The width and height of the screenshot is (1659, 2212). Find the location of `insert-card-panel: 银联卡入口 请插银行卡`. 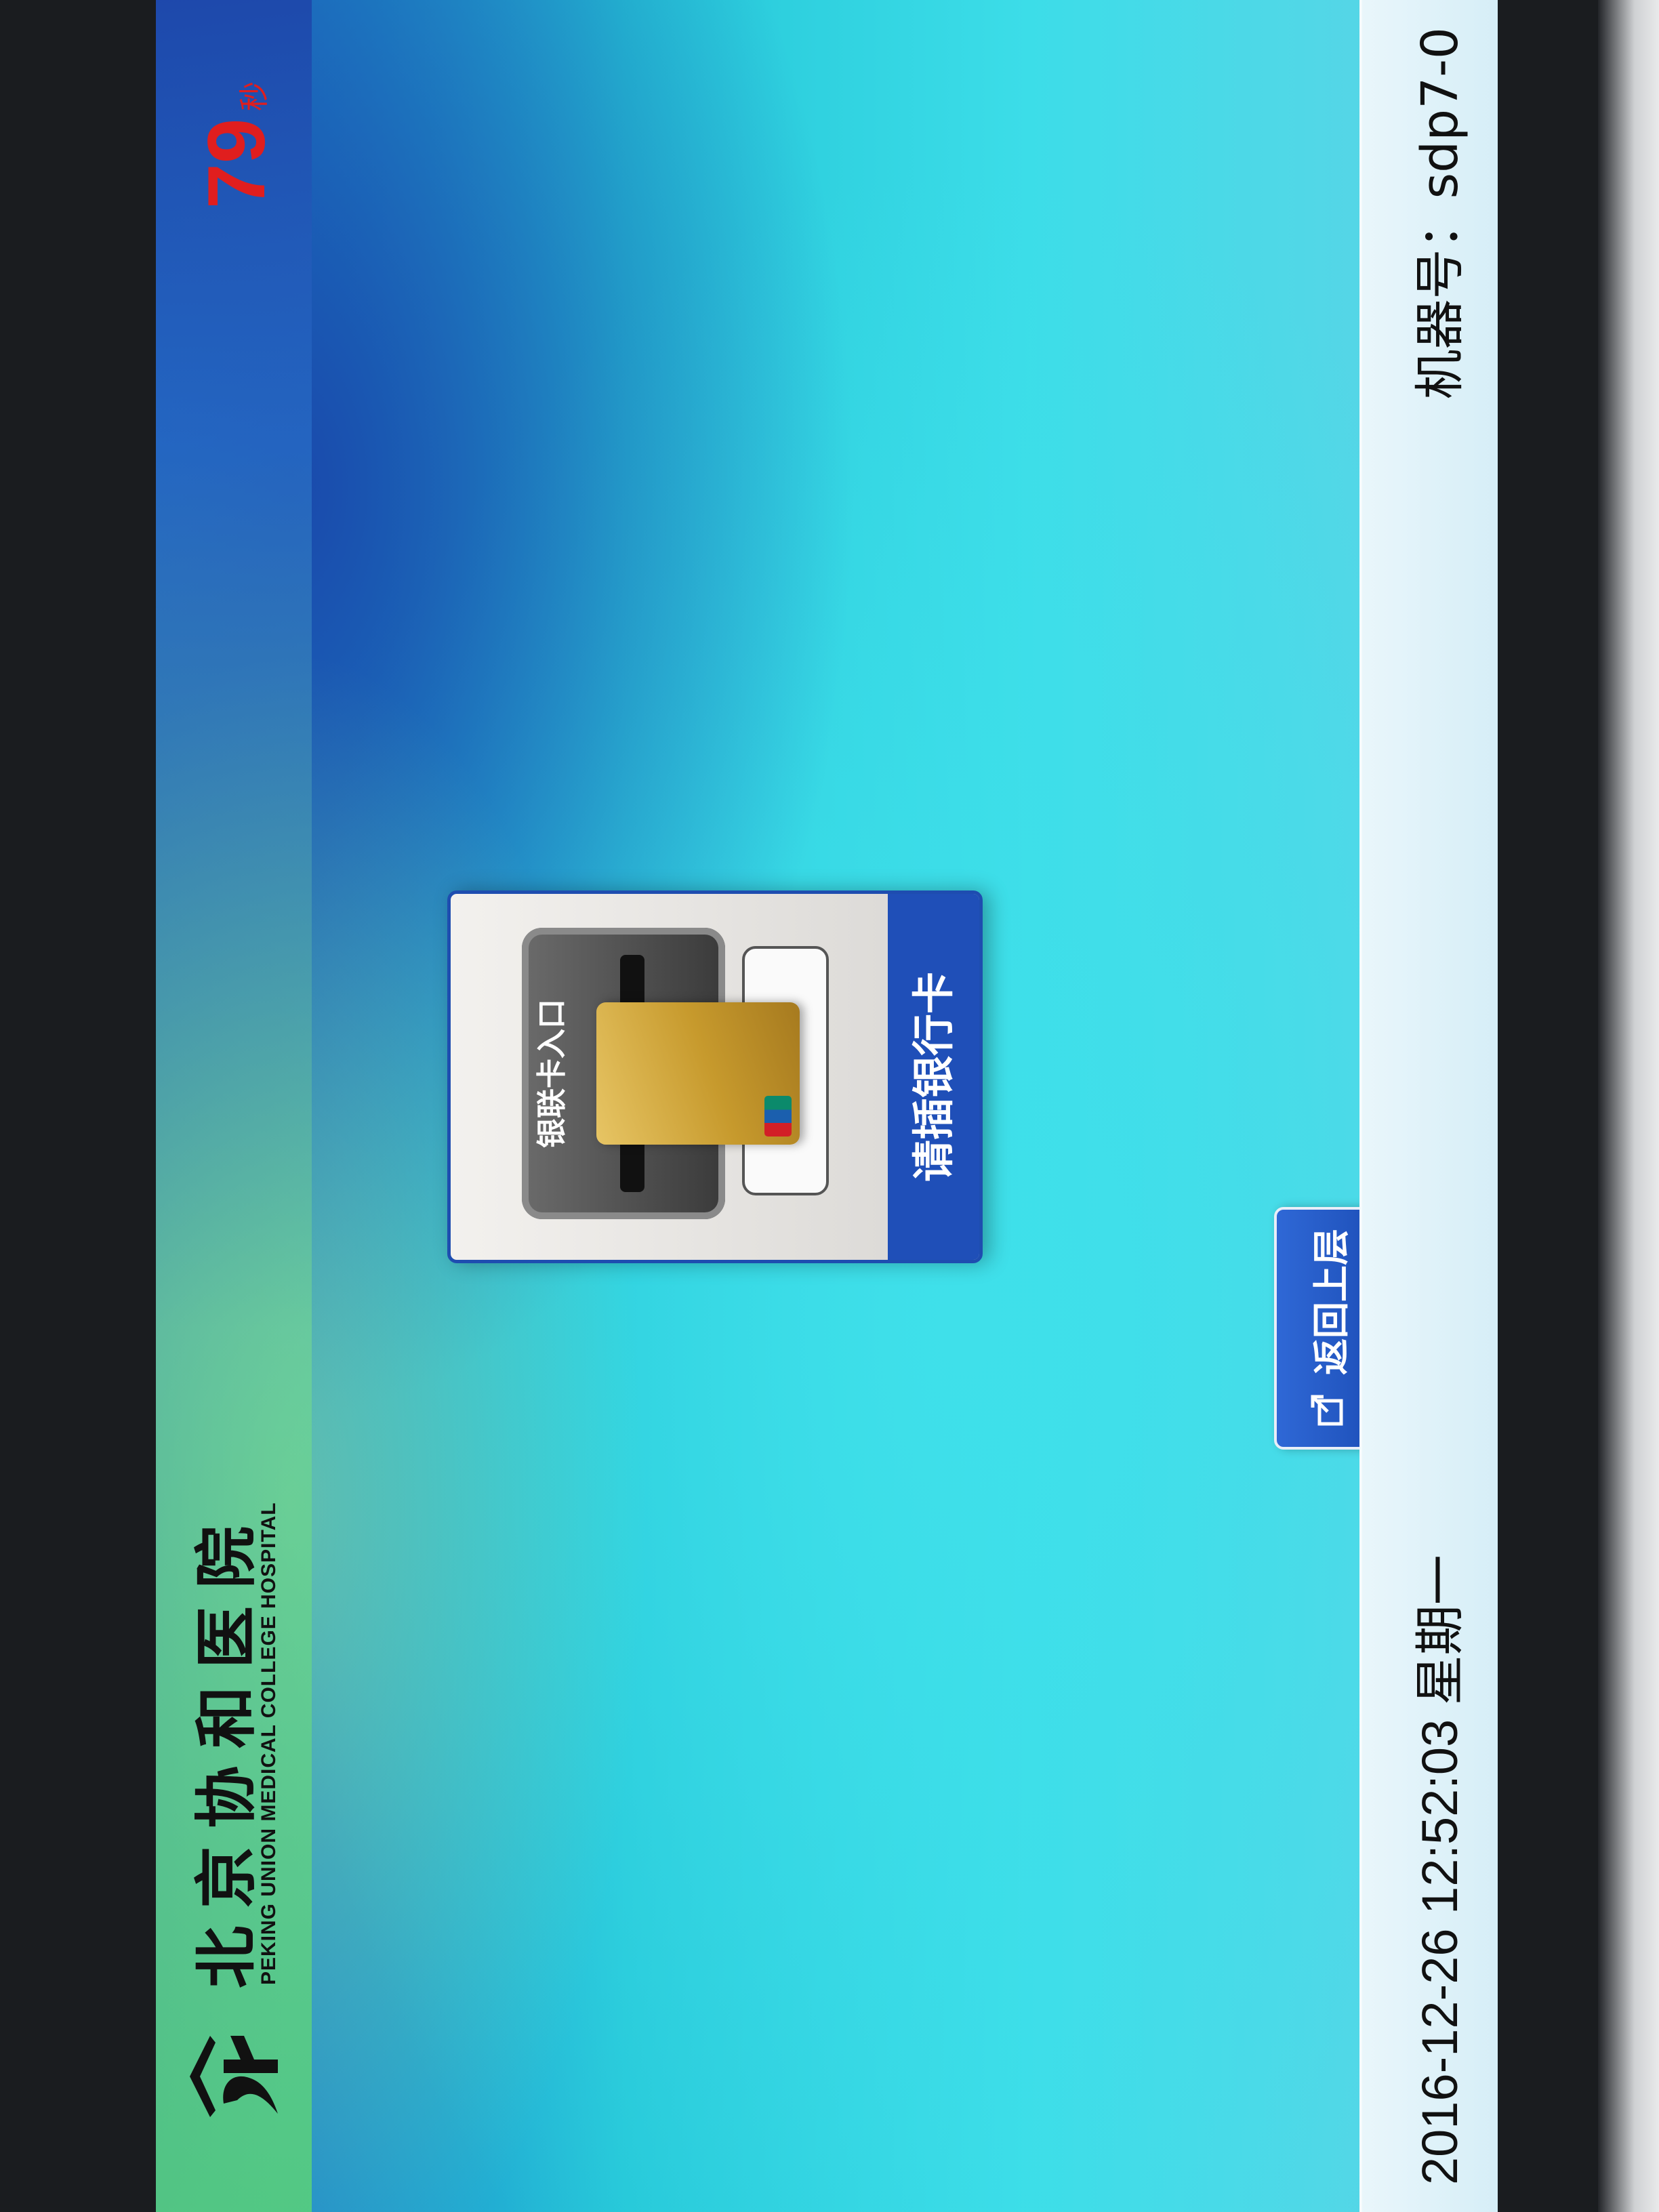

insert-card-panel: 银联卡入口 请插银行卡 is located at coordinates (715, 1076).